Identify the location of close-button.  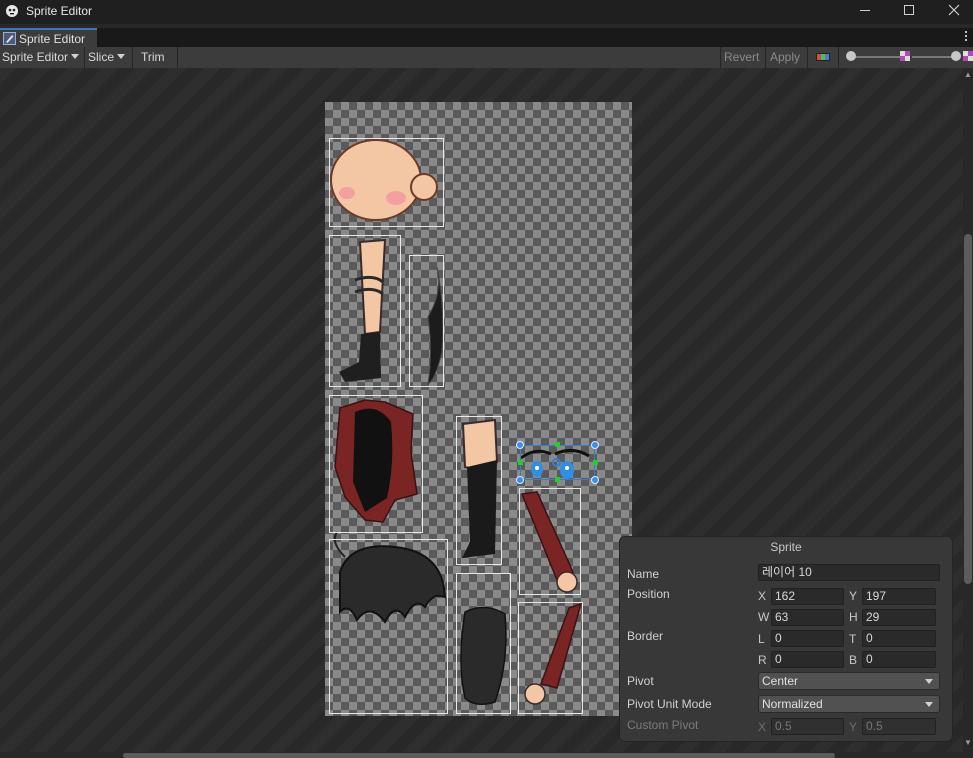
(954, 11).